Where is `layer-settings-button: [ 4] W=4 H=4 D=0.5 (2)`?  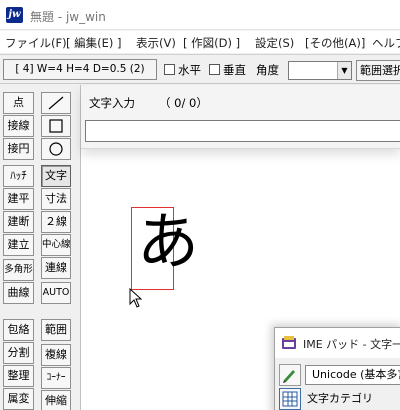
layer-settings-button: [ 4] W=4 H=4 D=0.5 (2) is located at coordinates (80, 69).